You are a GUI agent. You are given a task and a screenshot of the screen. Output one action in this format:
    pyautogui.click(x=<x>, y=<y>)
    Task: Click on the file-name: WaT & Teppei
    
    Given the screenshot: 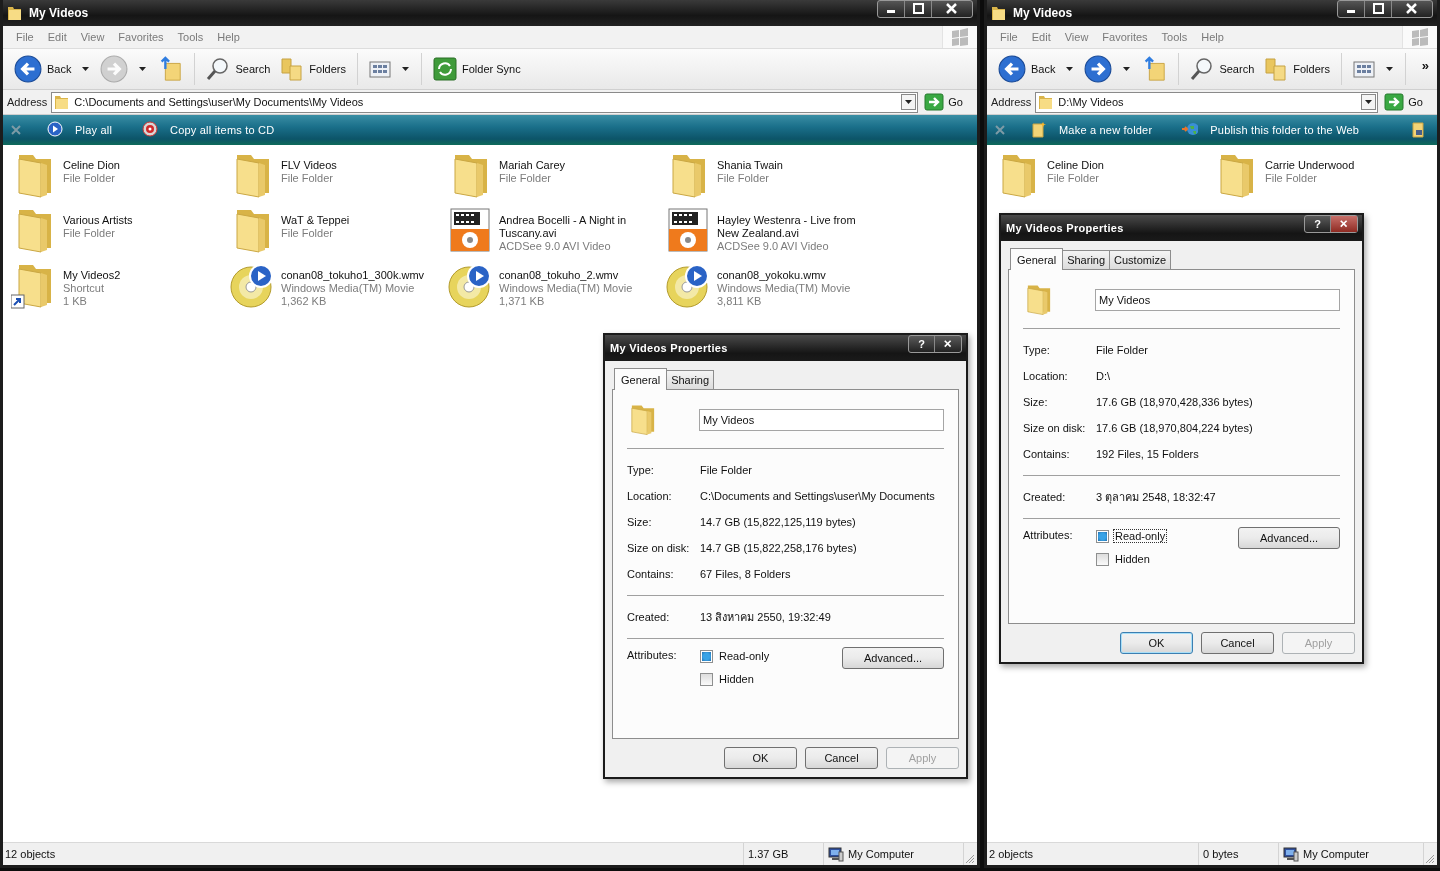 What is the action you would take?
    pyautogui.click(x=362, y=220)
    